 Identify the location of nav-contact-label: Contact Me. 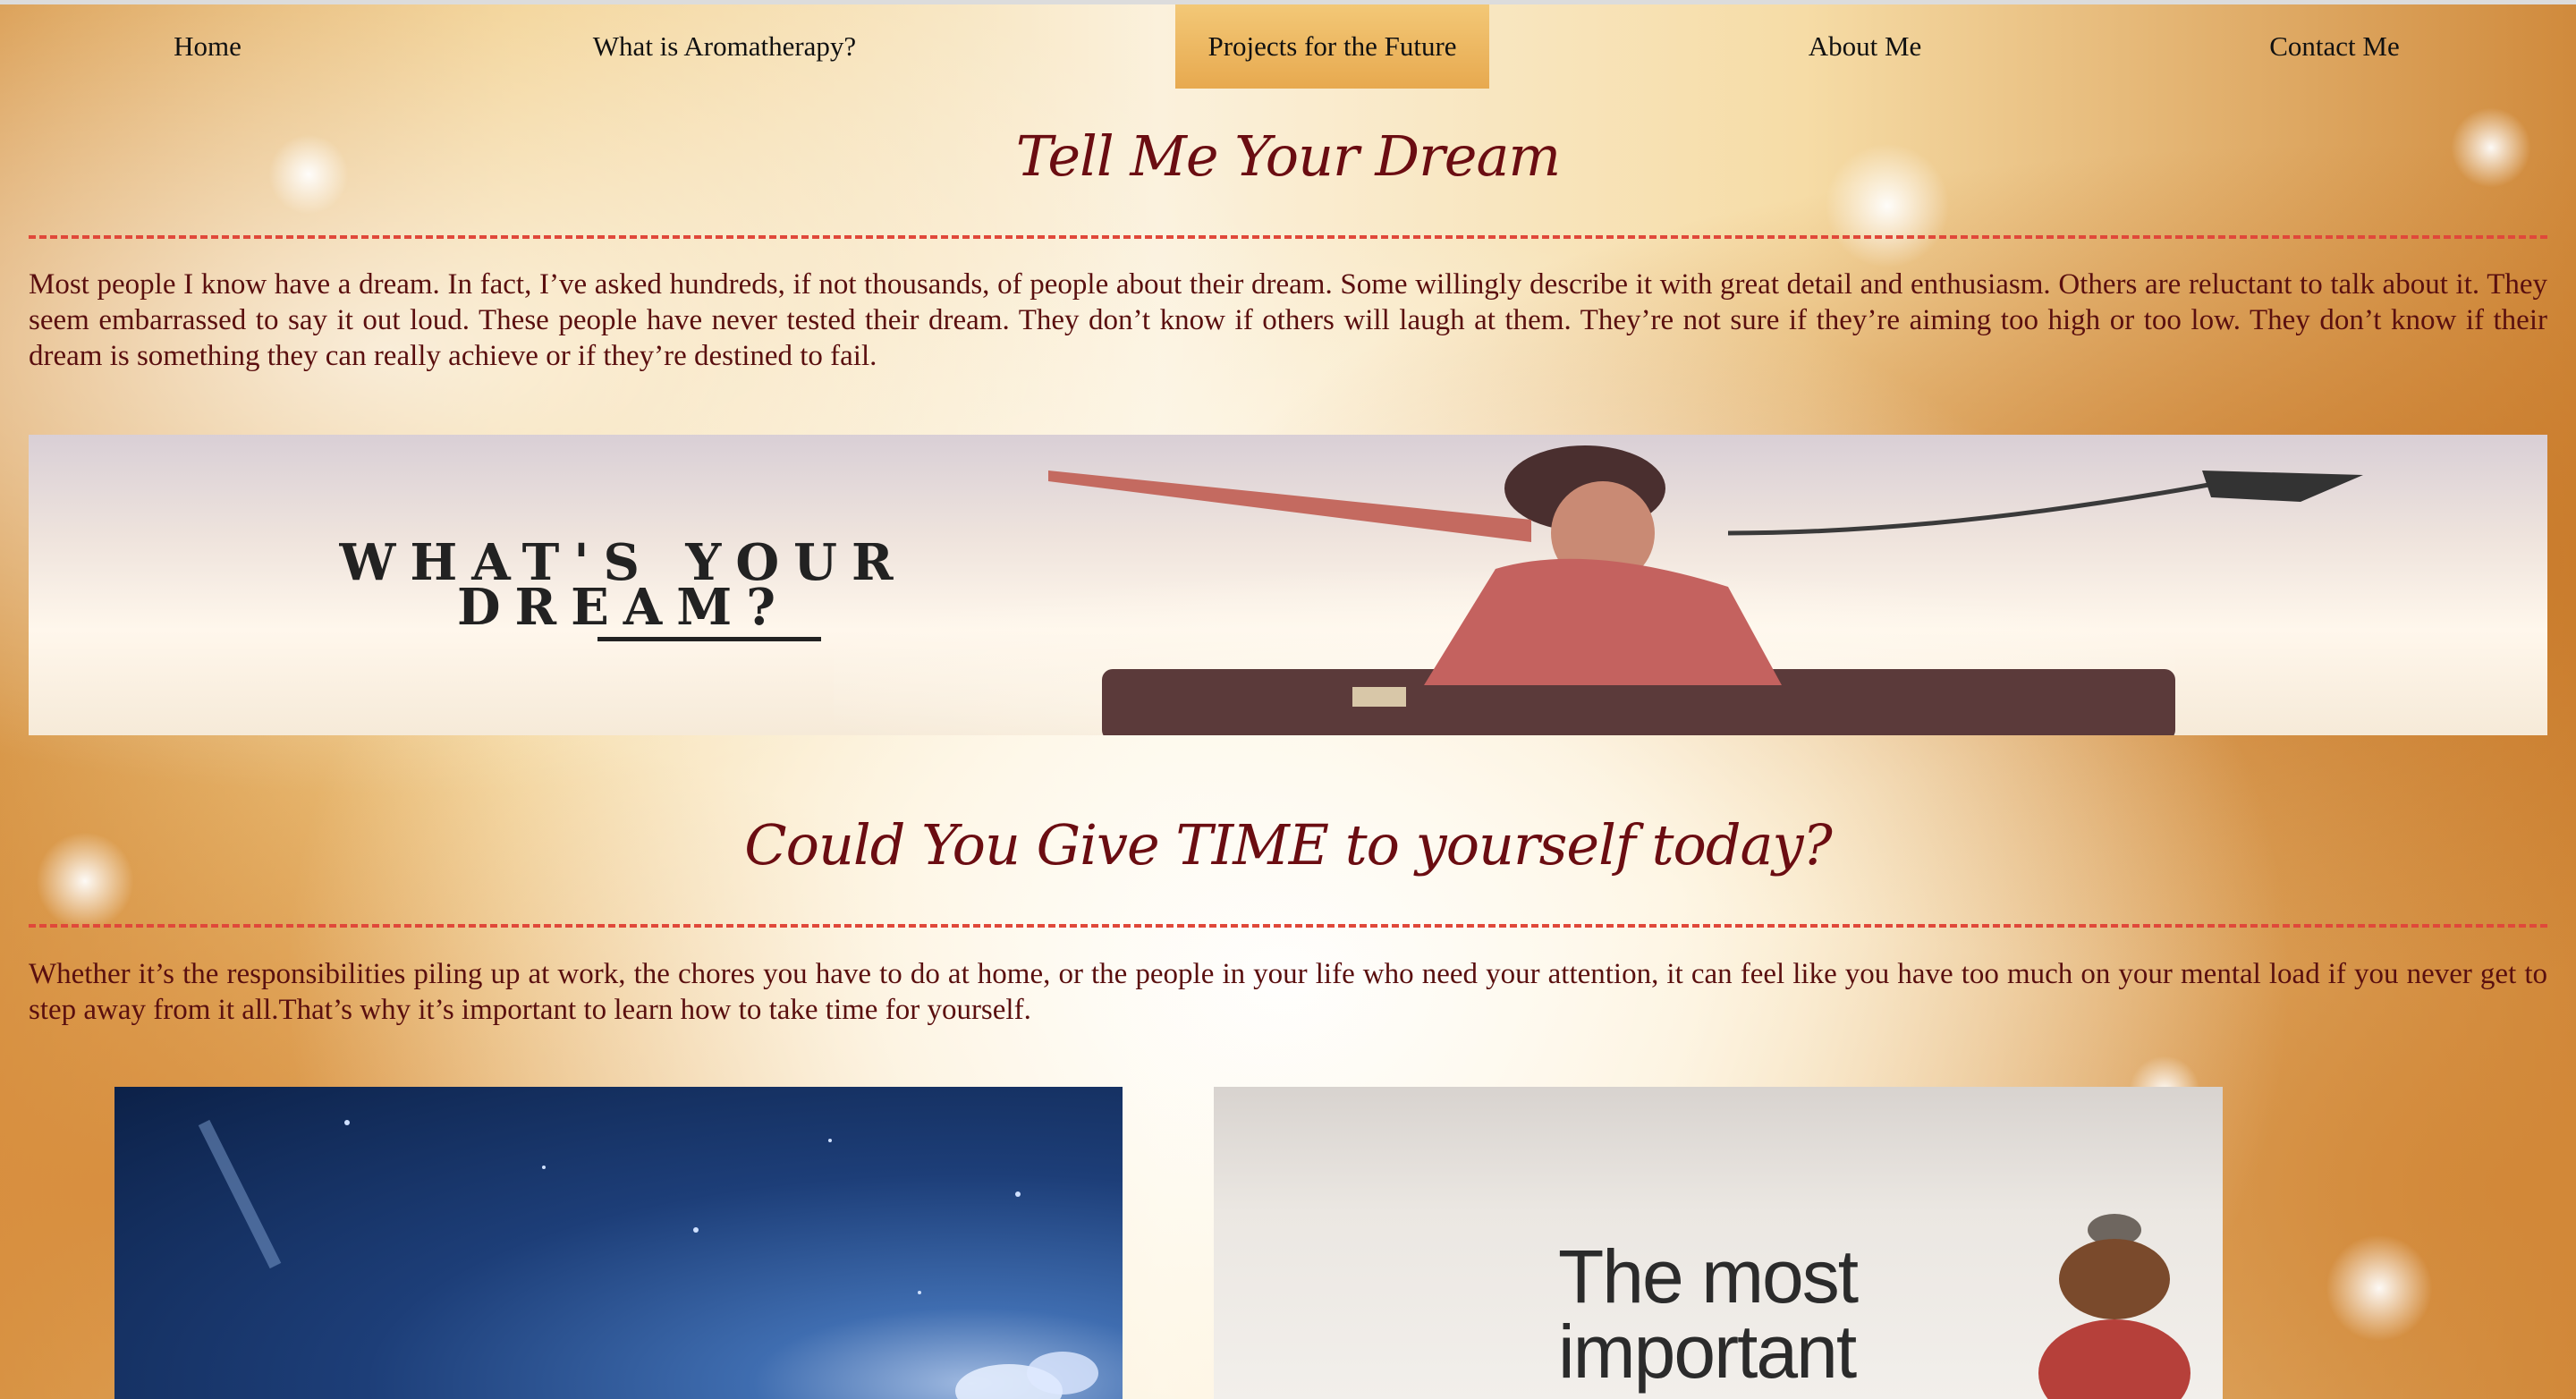
(2334, 46).